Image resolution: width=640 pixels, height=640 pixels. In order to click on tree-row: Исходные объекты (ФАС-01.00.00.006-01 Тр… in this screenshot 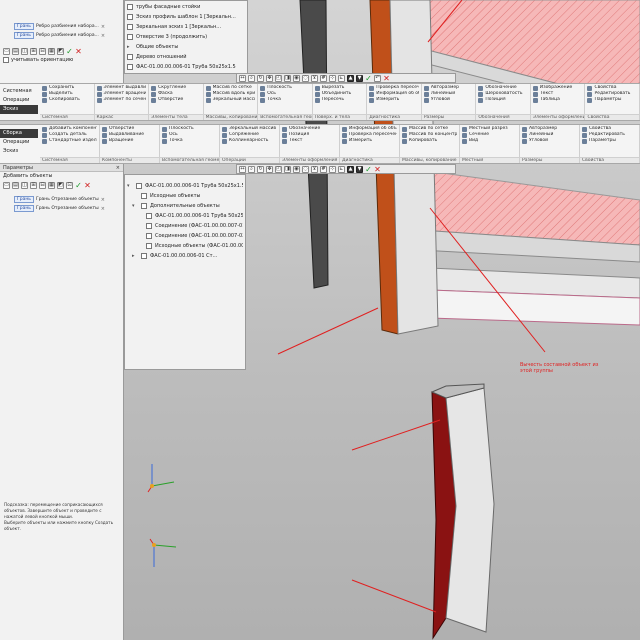, I will do `click(185, 246)`.